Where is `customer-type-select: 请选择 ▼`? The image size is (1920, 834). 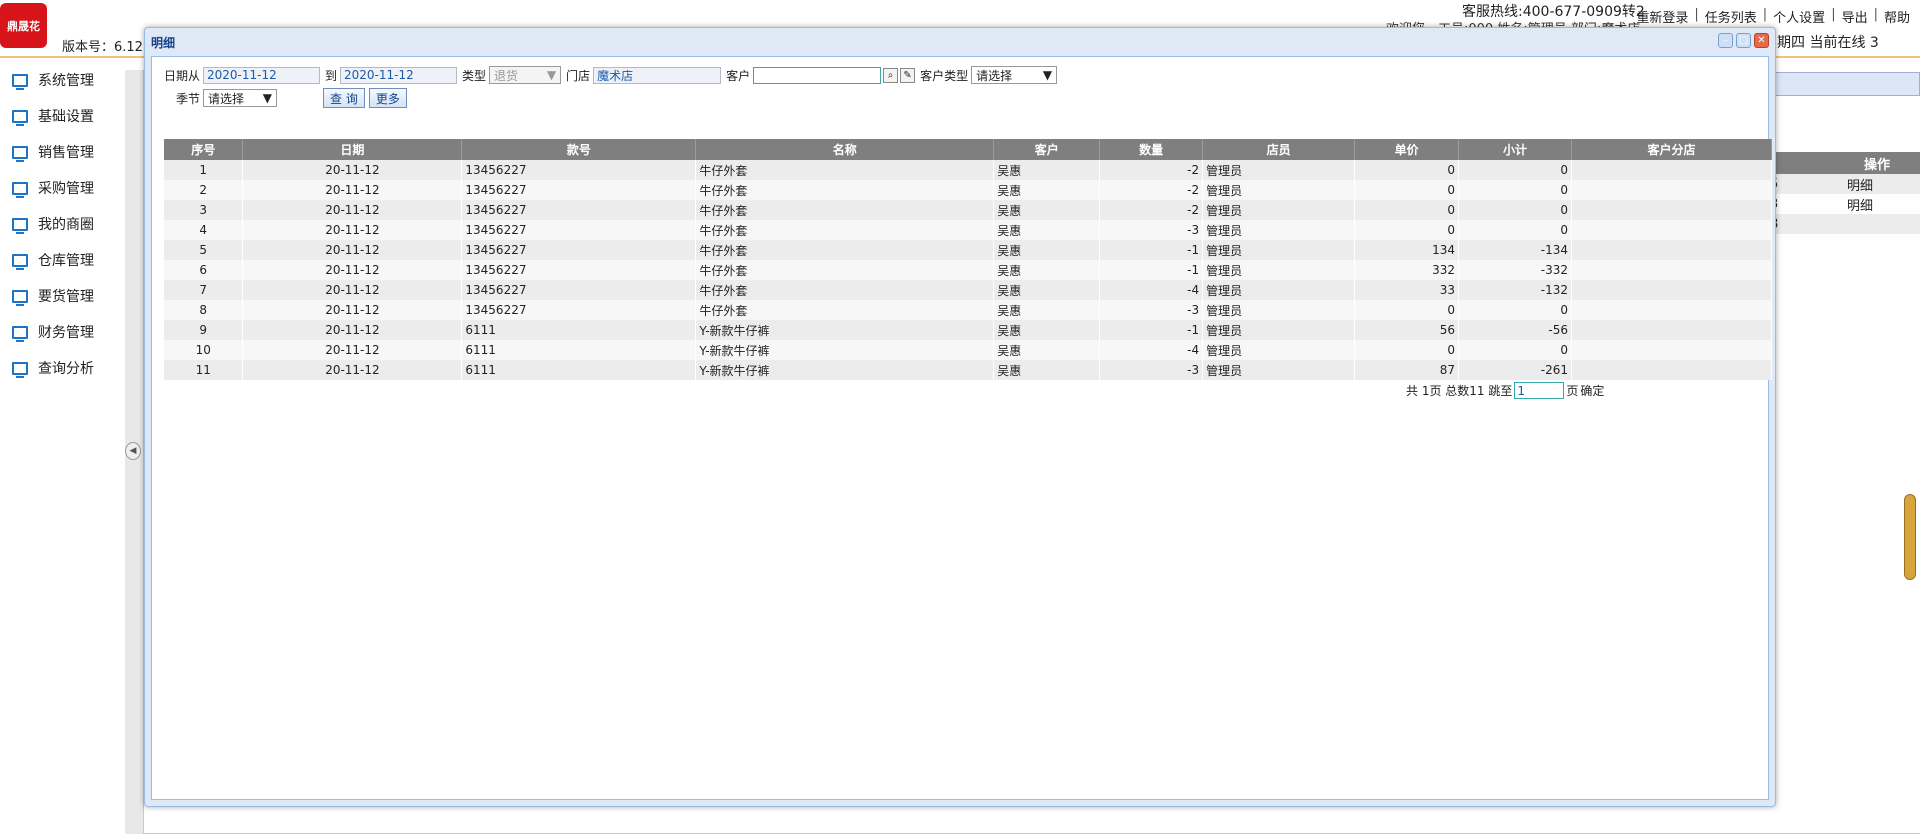
customer-type-select: 请选择 ▼ is located at coordinates (1014, 75).